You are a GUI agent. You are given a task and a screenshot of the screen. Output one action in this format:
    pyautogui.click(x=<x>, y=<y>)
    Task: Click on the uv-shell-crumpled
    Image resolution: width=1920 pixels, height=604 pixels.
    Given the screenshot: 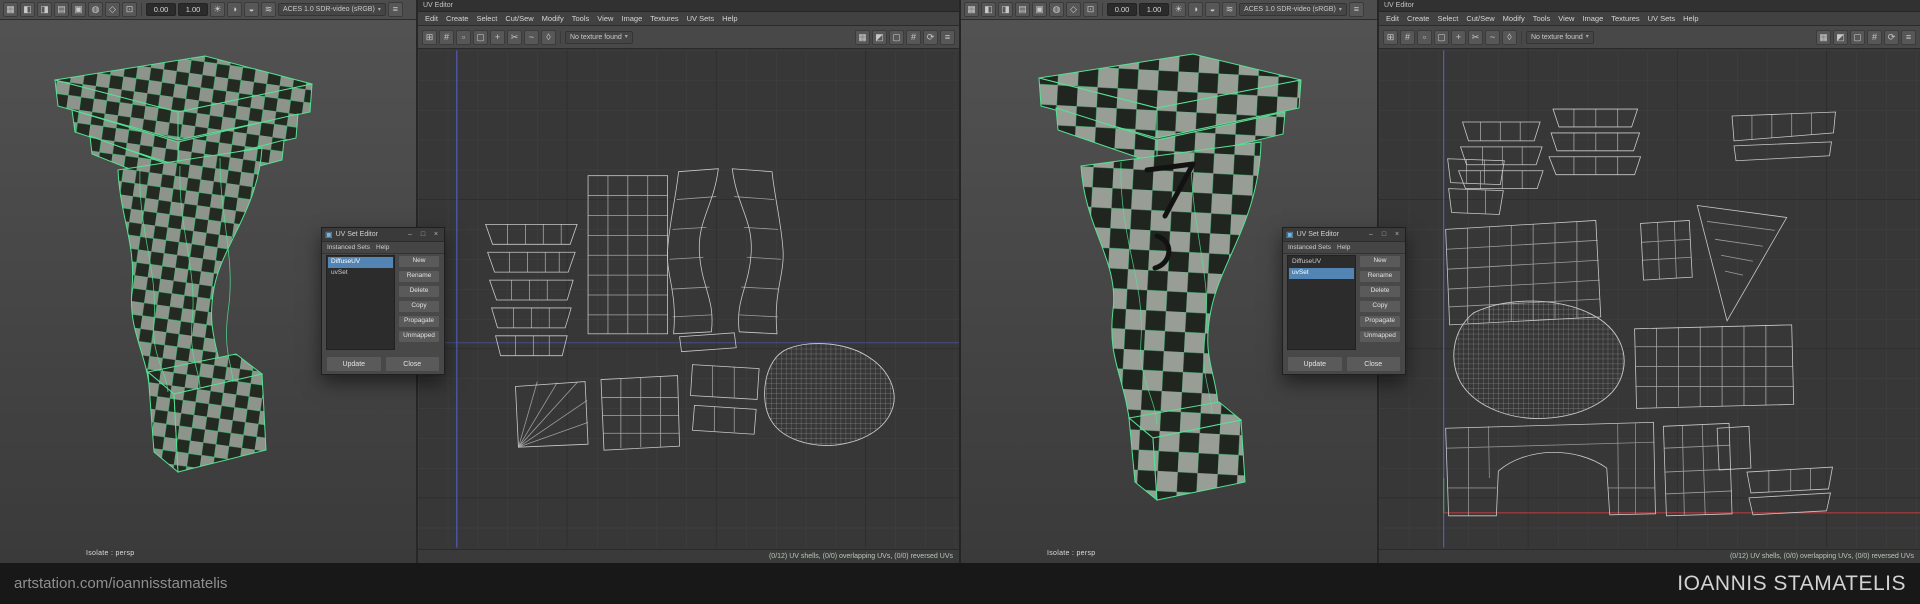 What is the action you would take?
    pyautogui.click(x=1539, y=359)
    